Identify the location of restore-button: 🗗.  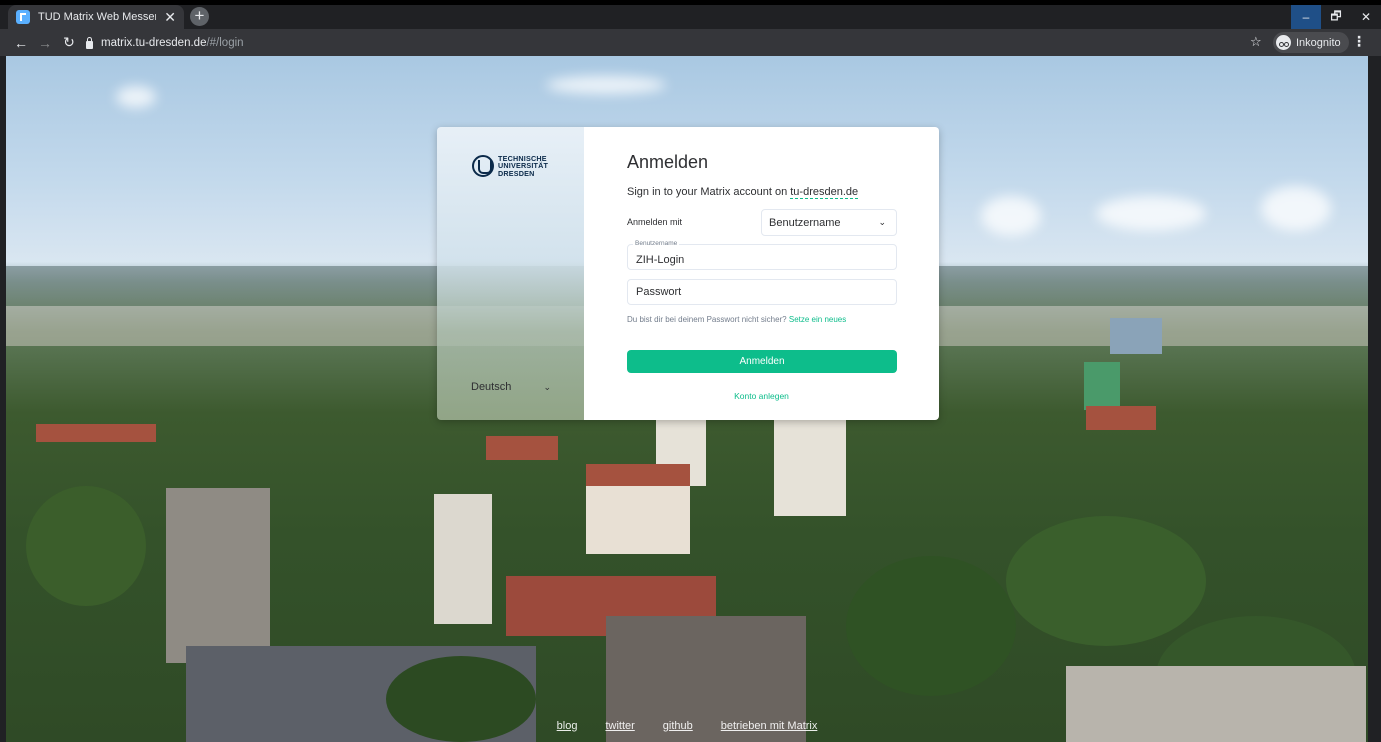
(1336, 17).